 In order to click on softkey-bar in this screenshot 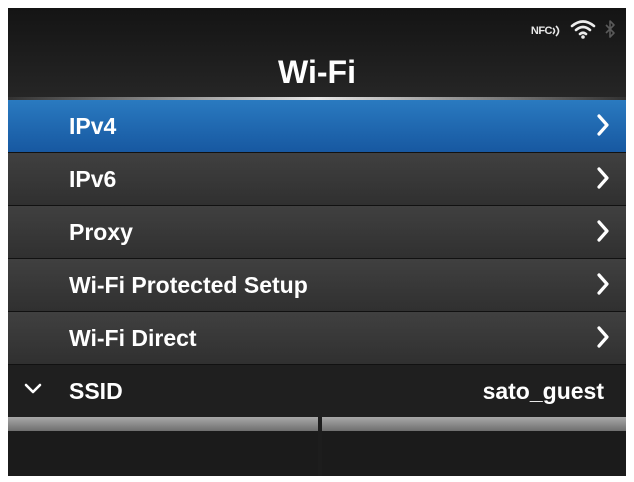, I will do `click(317, 446)`.